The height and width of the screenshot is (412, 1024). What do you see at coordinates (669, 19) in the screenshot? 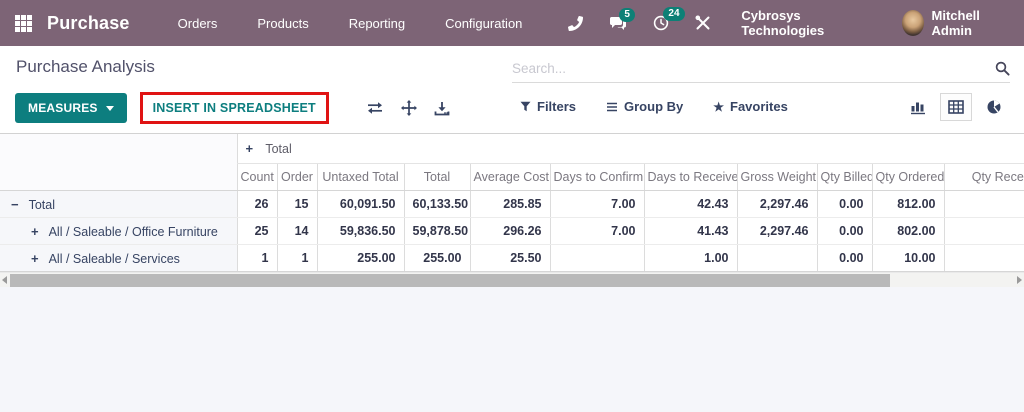
I see `activities-clock-icon: 24` at bounding box center [669, 19].